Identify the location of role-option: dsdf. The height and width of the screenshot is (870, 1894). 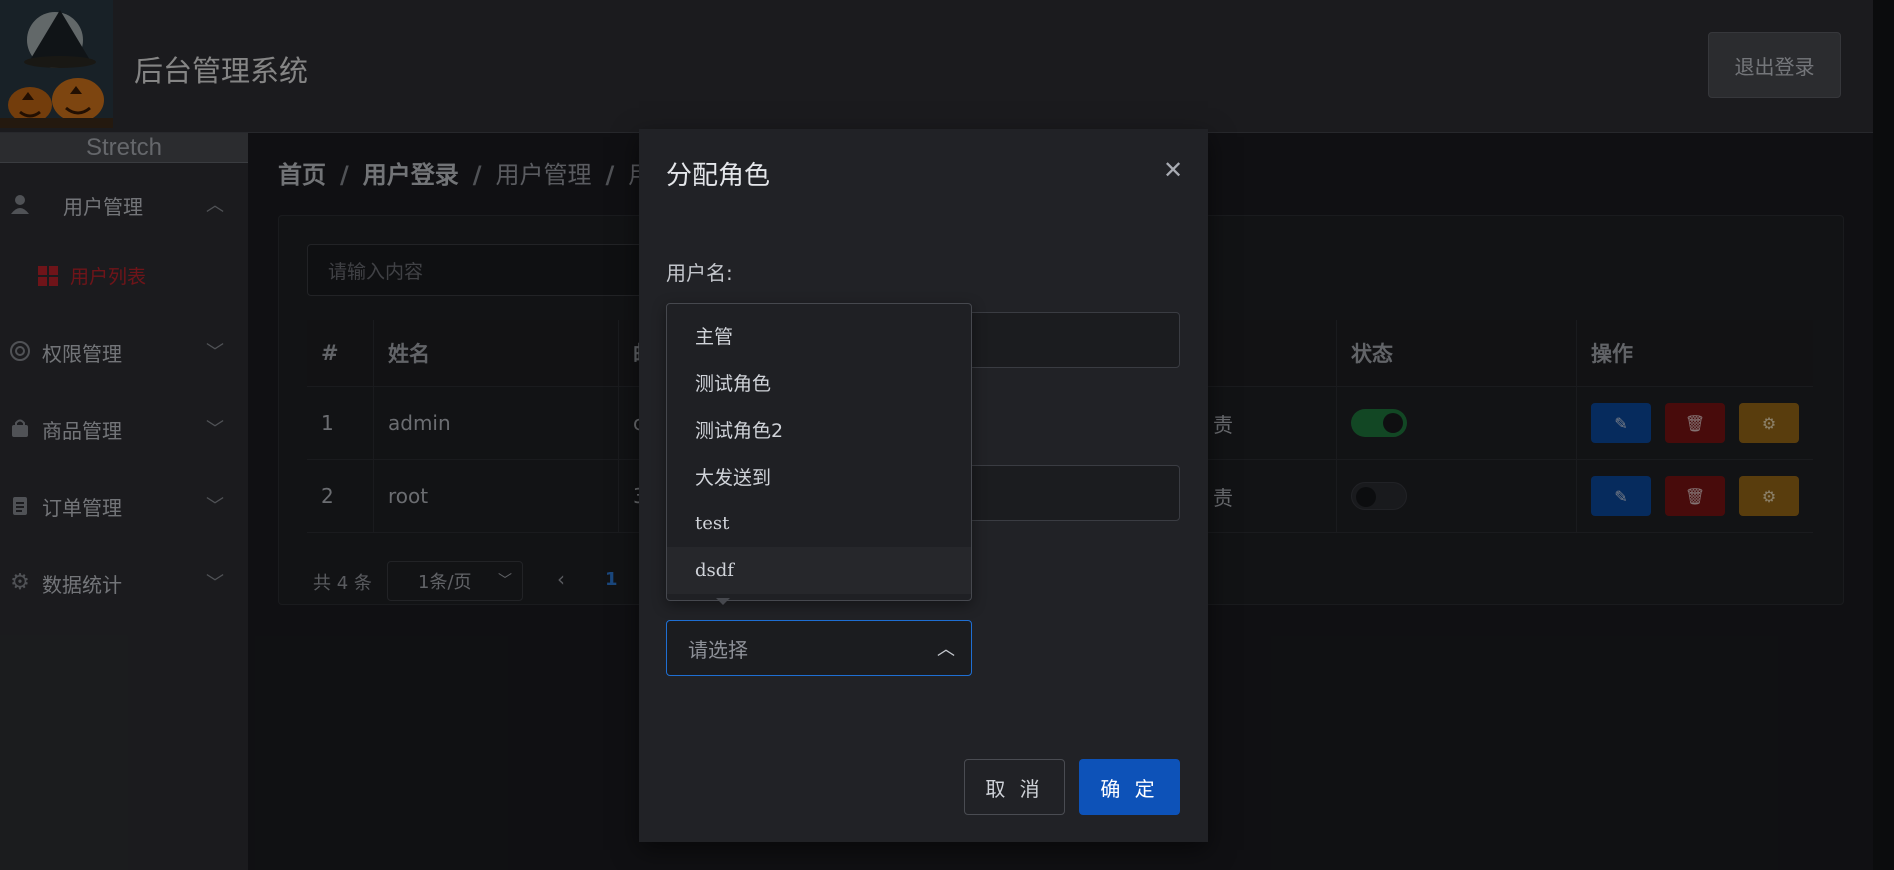
(819, 570).